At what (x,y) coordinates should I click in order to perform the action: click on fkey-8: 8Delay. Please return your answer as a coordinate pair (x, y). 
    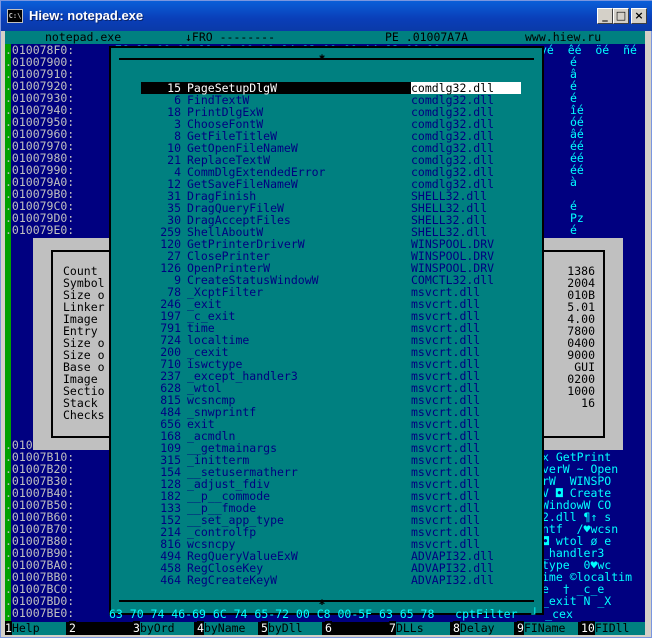
    Looking at the image, I should click on (483, 628).